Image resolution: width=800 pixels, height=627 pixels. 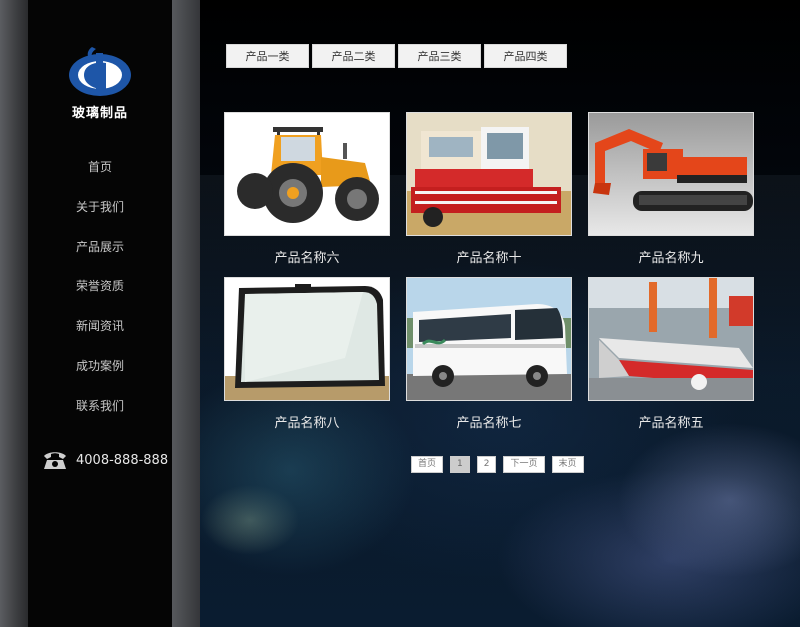 I want to click on brand-name: 玻璃制品, so click(x=99, y=113).